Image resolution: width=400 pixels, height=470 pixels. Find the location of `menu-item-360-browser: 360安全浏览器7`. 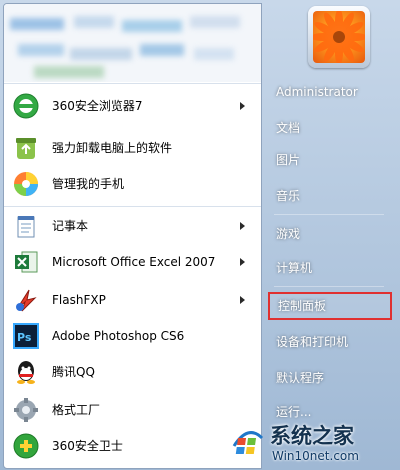

menu-item-360-browser: 360安全浏览器7 is located at coordinates (132, 106).